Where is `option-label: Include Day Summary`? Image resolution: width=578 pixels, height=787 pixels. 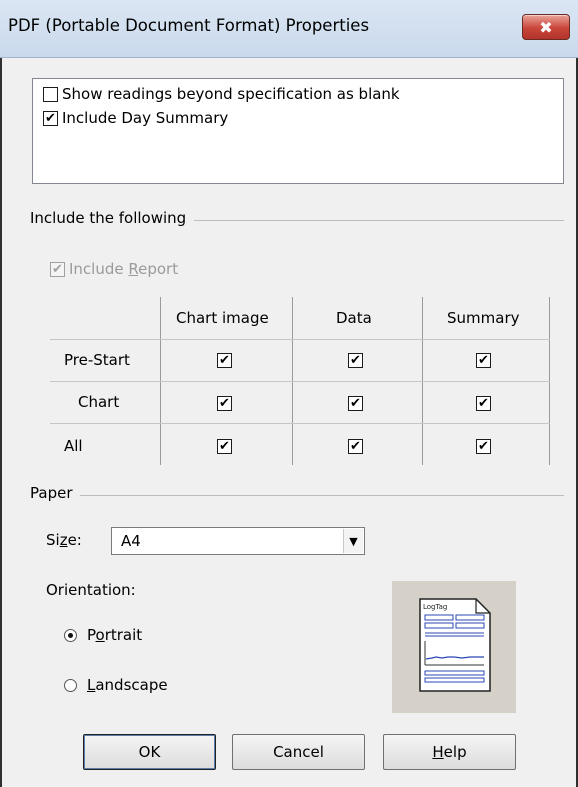 option-label: Include Day Summary is located at coordinates (145, 118).